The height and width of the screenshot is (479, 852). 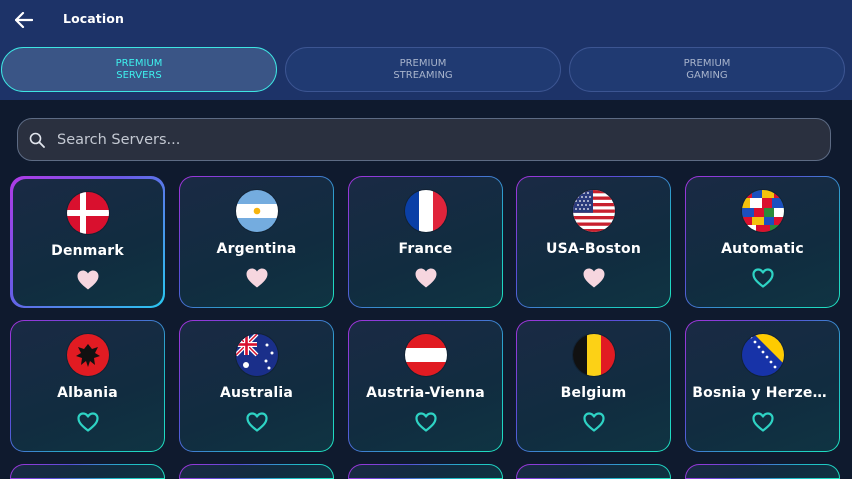 What do you see at coordinates (93, 18) in the screenshot?
I see `page-title: Location` at bounding box center [93, 18].